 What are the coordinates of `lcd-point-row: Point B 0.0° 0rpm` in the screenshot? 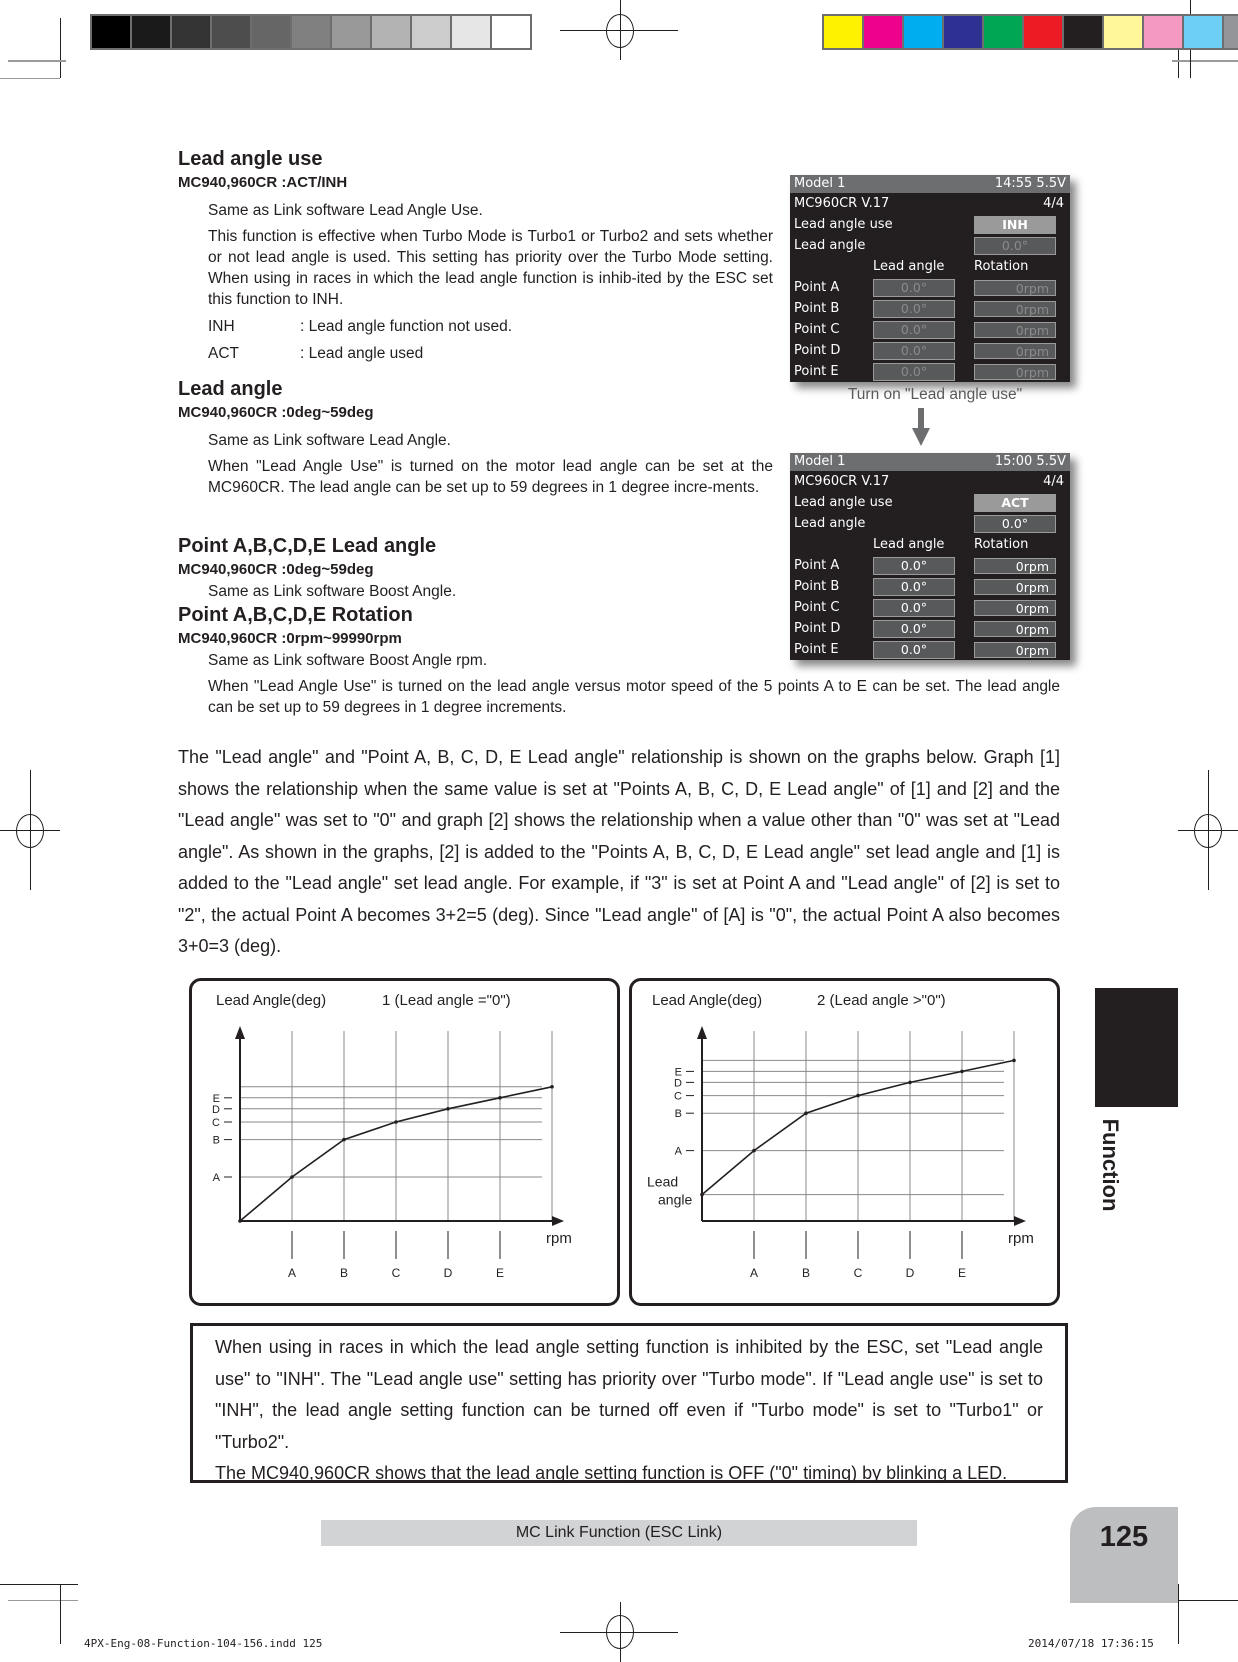 It's located at (930, 308).